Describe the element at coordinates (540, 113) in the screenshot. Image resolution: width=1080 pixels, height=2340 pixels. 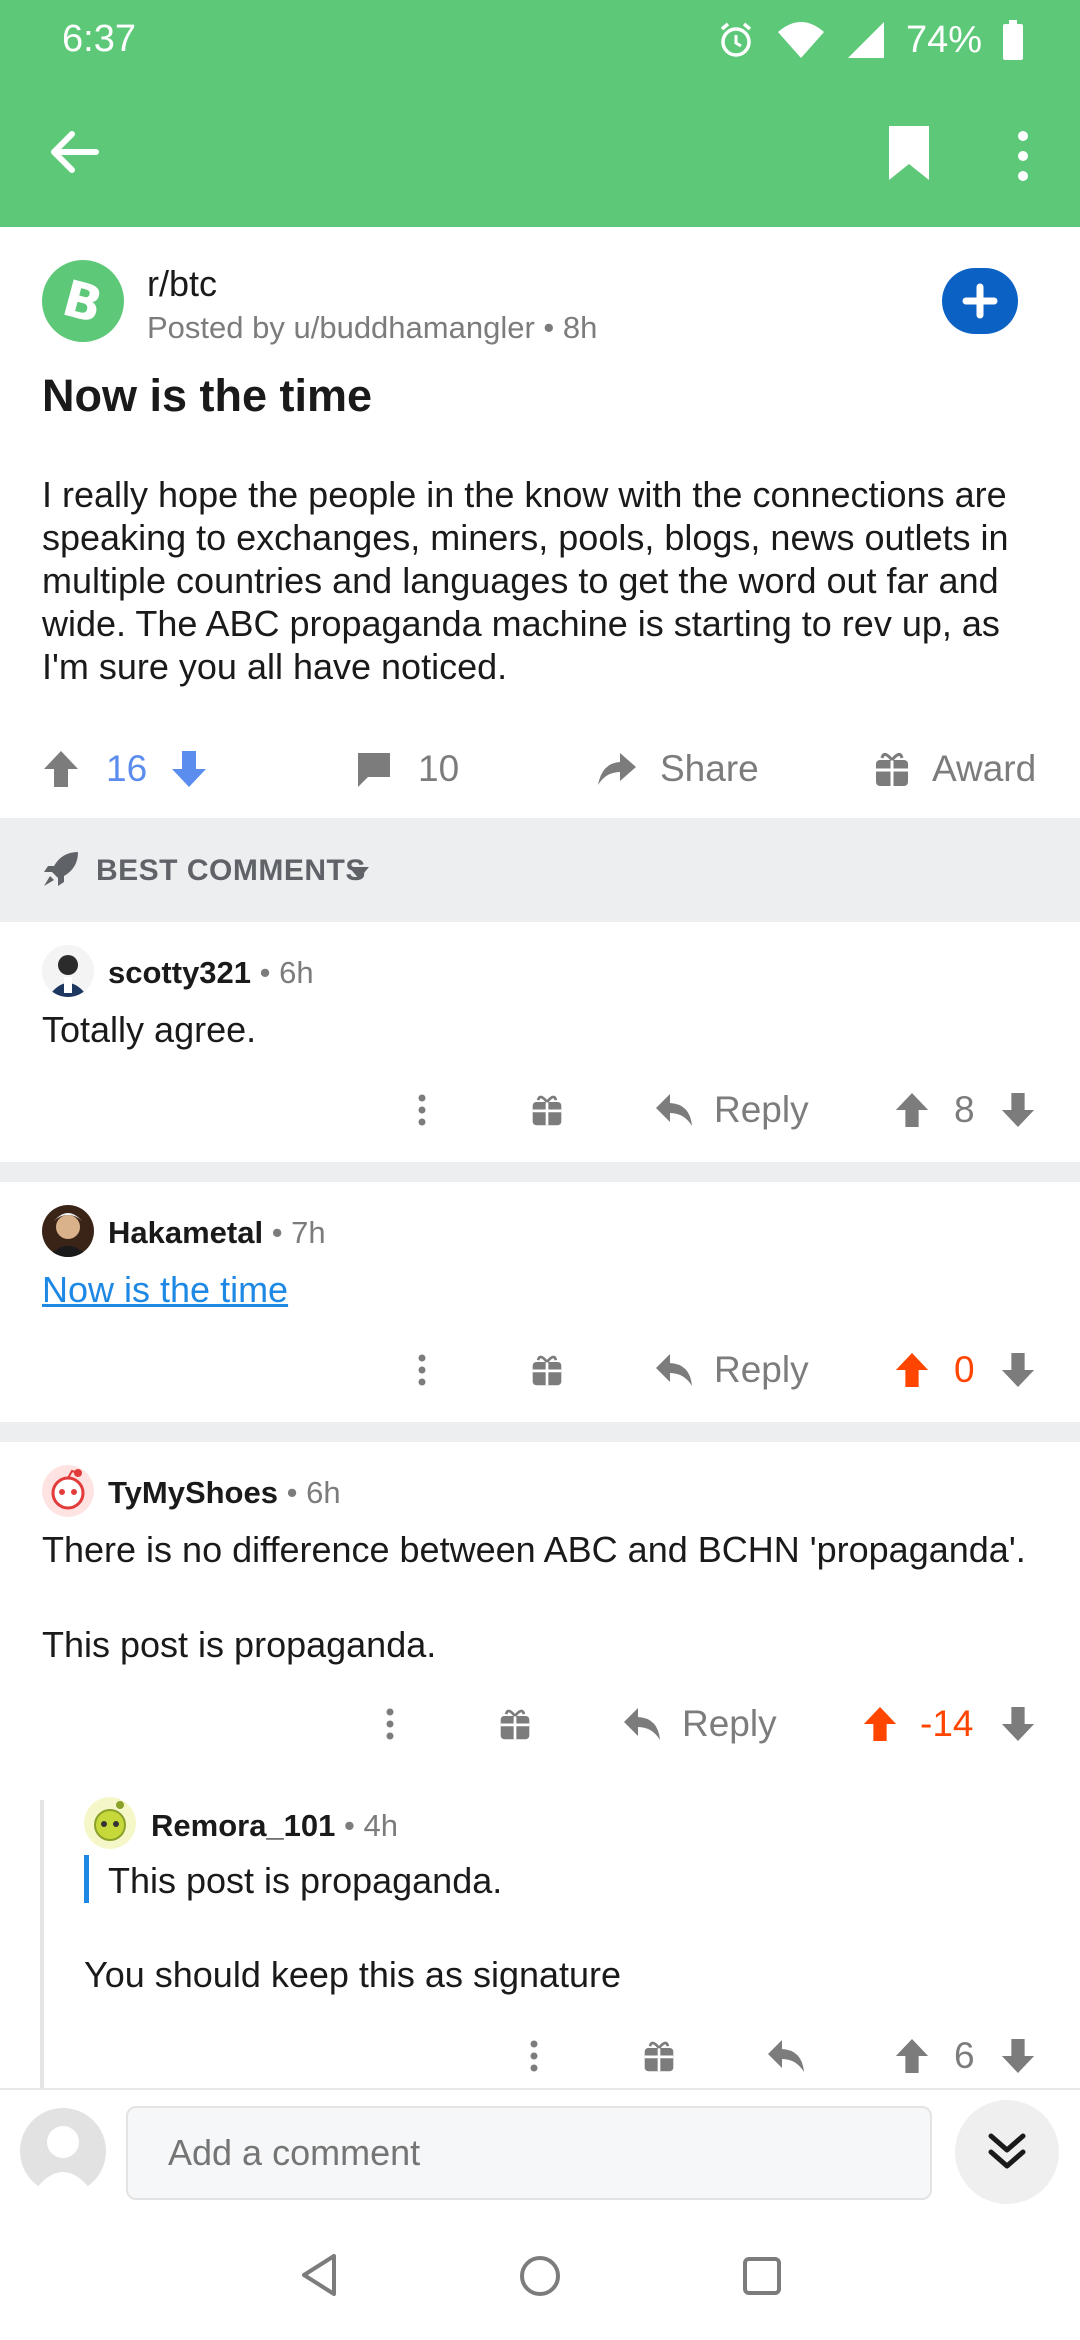
I see `app-header: 6:37 74%` at that location.